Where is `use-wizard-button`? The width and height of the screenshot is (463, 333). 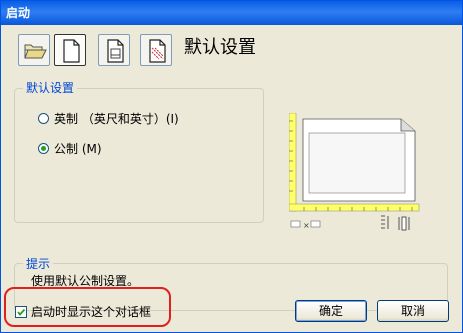 use-wizard-button is located at coordinates (156, 50).